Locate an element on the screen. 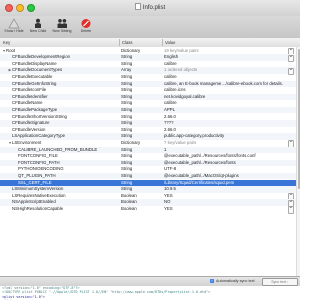  value-cell: 19 key/value pairs is located at coordinates (229, 51).